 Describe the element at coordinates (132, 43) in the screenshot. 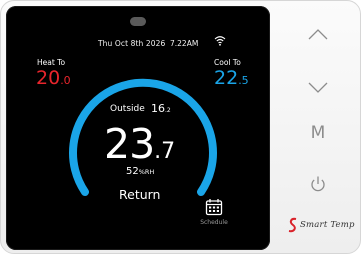

I see `status-date: Thu Oct 8th 2026` at that location.